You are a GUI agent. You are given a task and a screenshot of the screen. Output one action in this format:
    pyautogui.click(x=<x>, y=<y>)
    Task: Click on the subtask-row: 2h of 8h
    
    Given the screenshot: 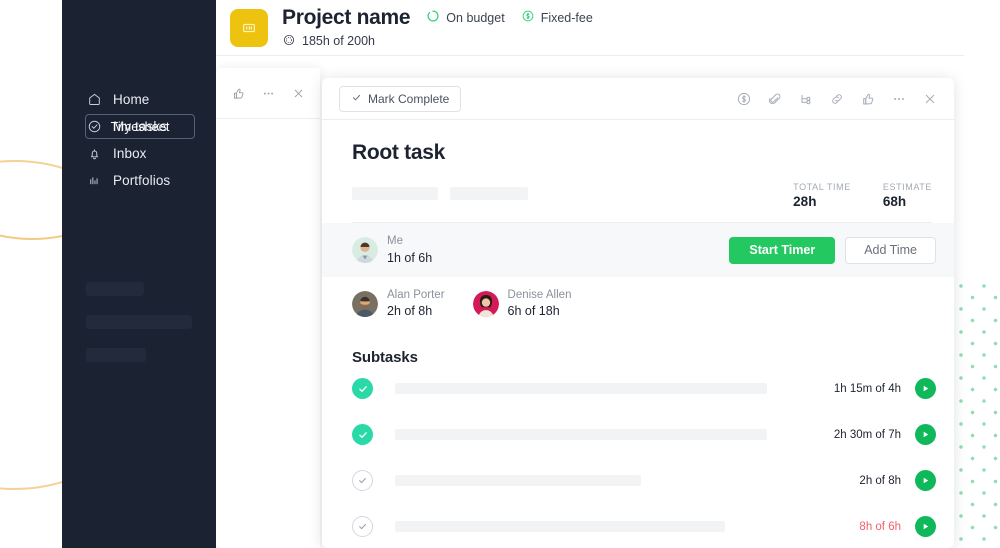 What is the action you would take?
    pyautogui.click(x=638, y=481)
    